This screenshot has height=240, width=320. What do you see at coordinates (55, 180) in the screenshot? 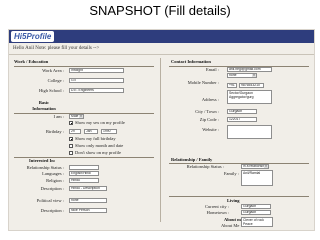
I see `religion-label: Religion :` at bounding box center [55, 180].